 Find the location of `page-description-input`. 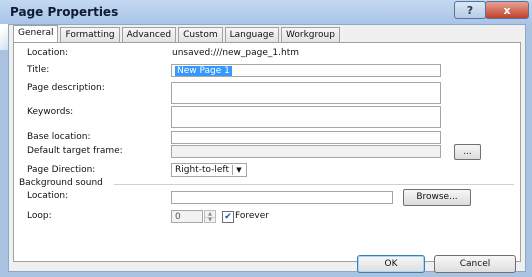

page-description-input is located at coordinates (306, 93).